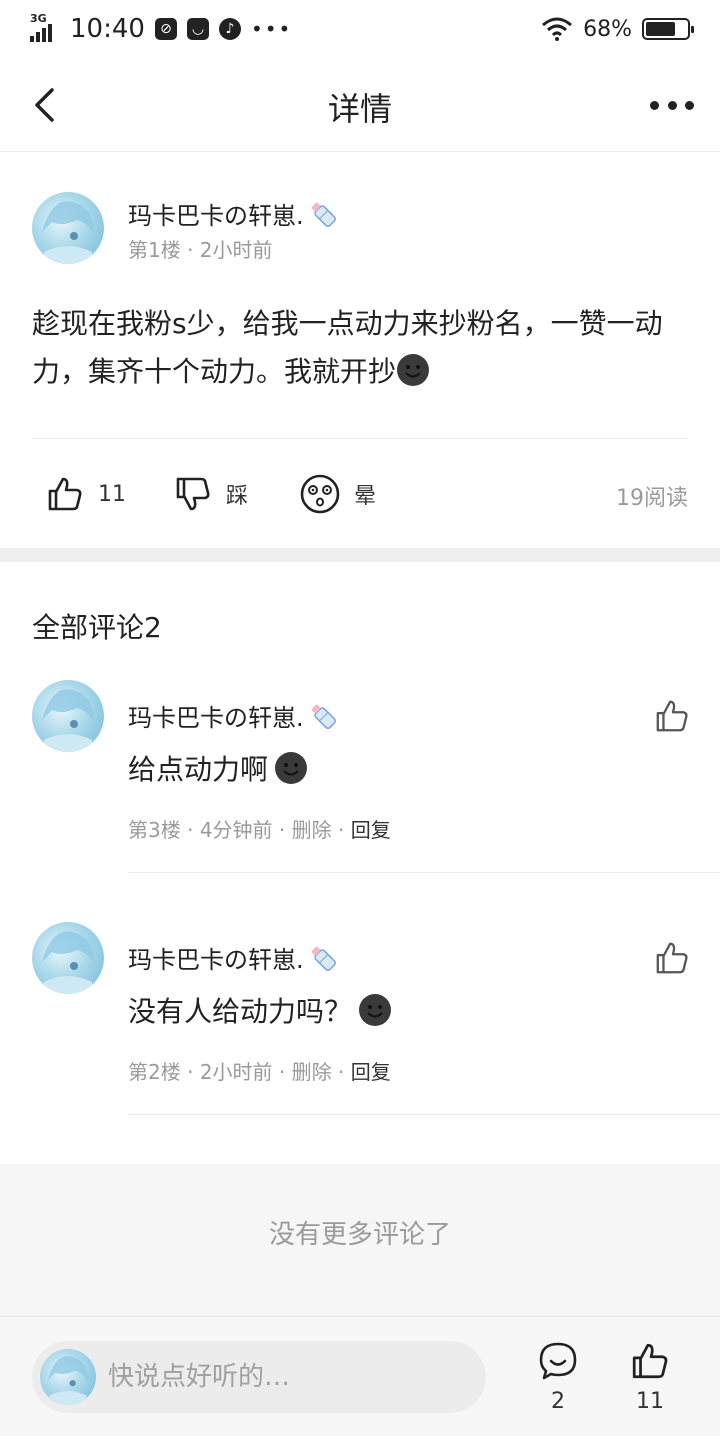 This screenshot has width=720, height=1436. Describe the element at coordinates (154, 830) in the screenshot. I see `comment-floor: 第3楼` at that location.